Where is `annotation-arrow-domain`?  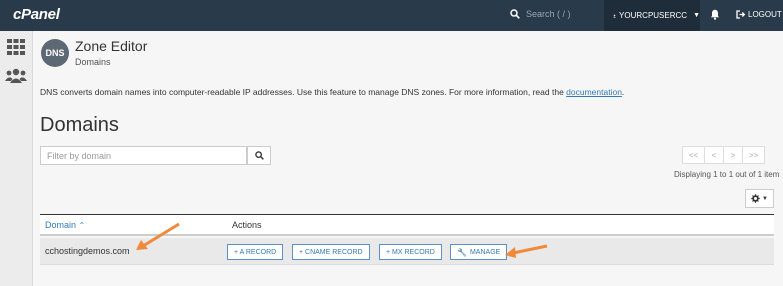
annotation-arrow-domain is located at coordinates (158, 236).